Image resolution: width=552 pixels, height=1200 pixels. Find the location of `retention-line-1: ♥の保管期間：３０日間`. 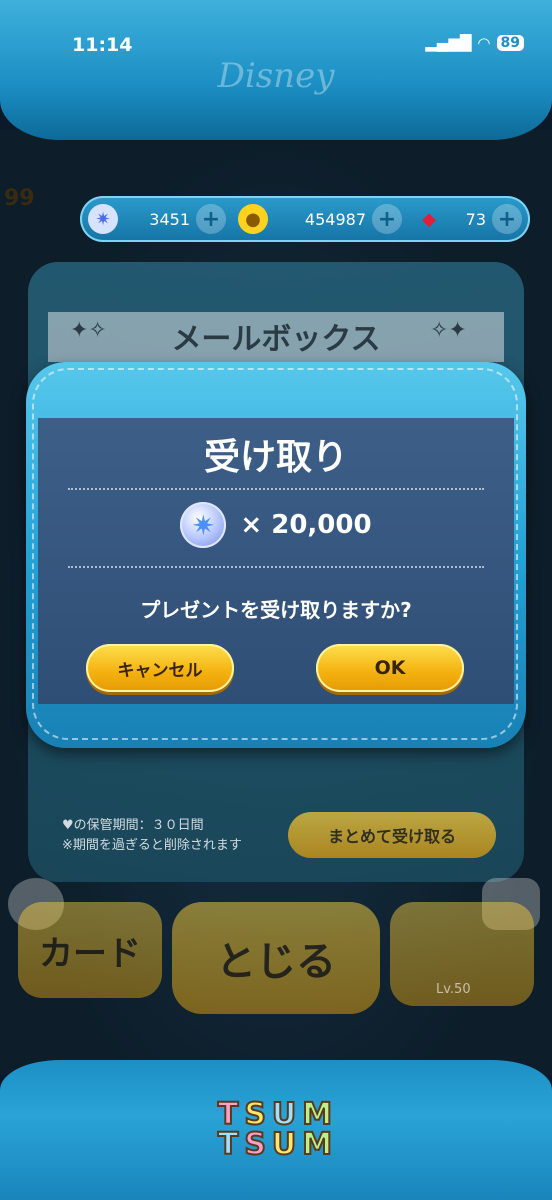

retention-line-1: ♥の保管期間：３０日間 is located at coordinates (133, 825).